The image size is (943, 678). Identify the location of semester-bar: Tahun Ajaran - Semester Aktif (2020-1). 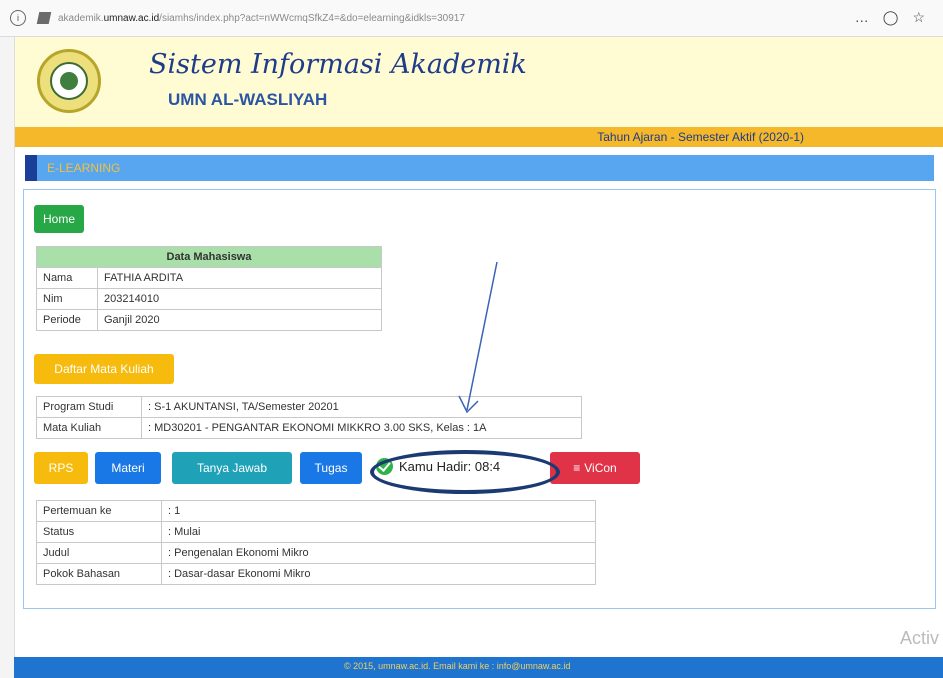
(479, 137).